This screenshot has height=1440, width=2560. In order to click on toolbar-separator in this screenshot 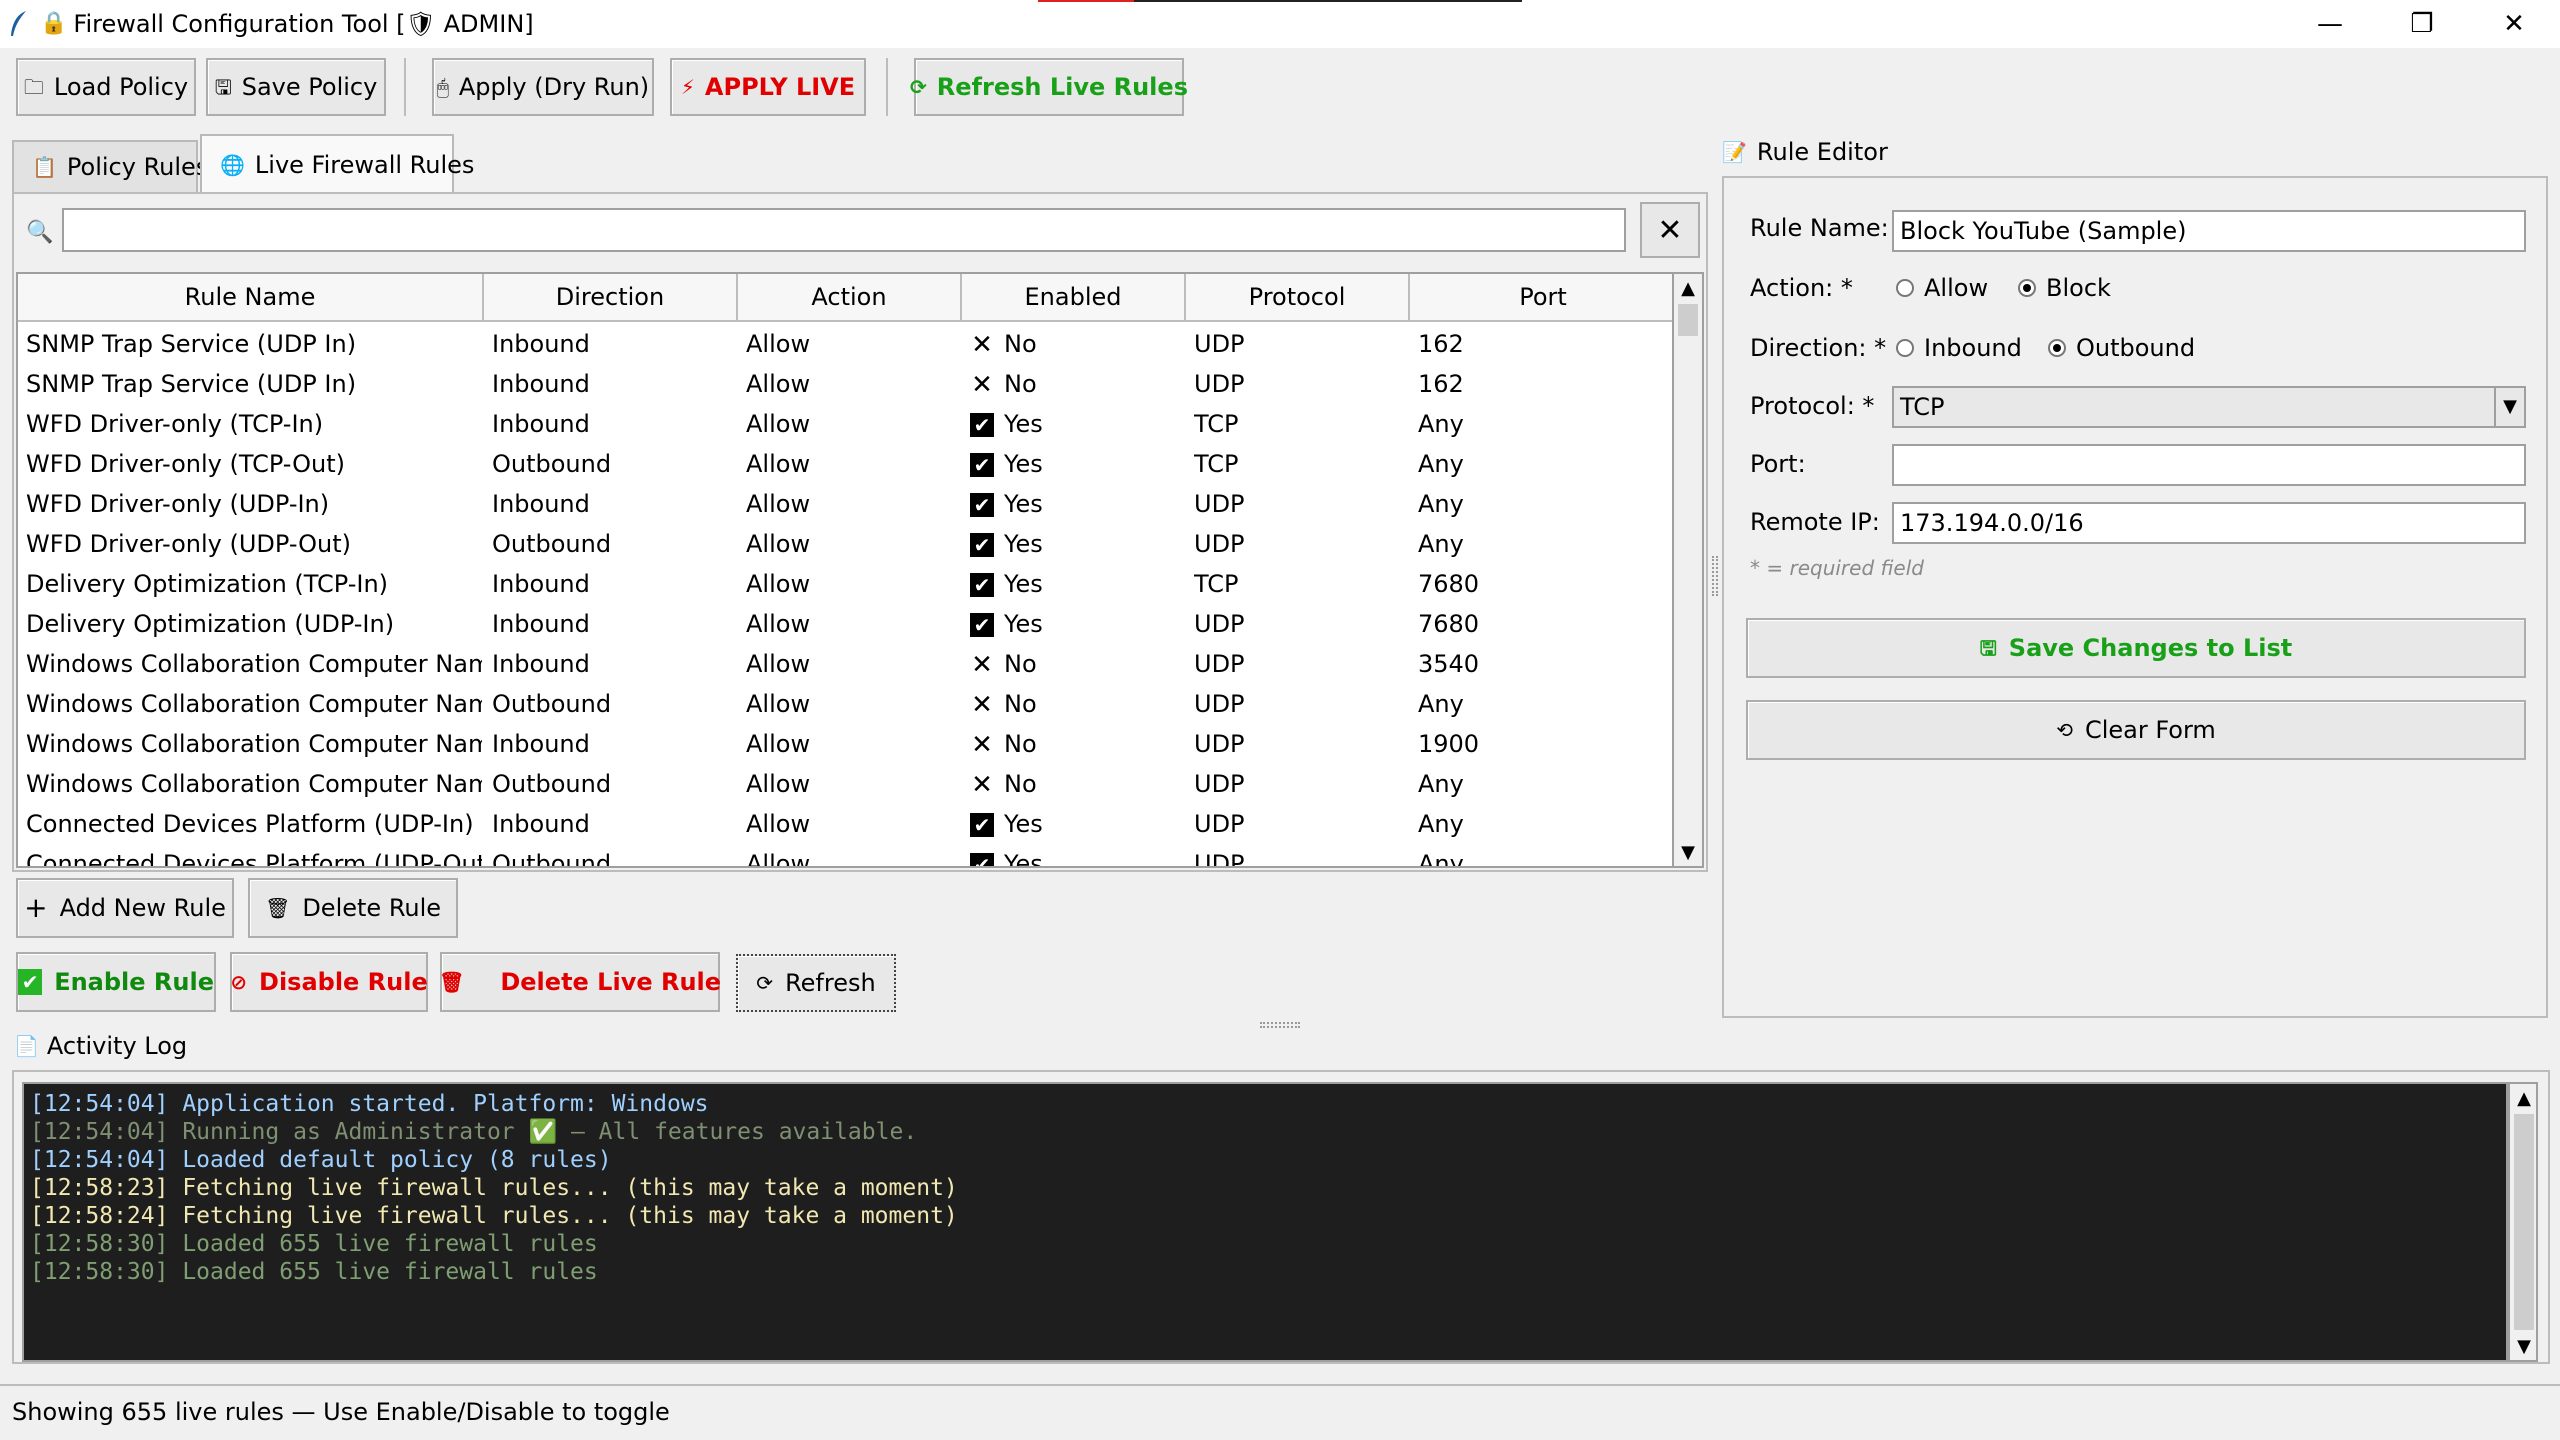, I will do `click(887, 87)`.